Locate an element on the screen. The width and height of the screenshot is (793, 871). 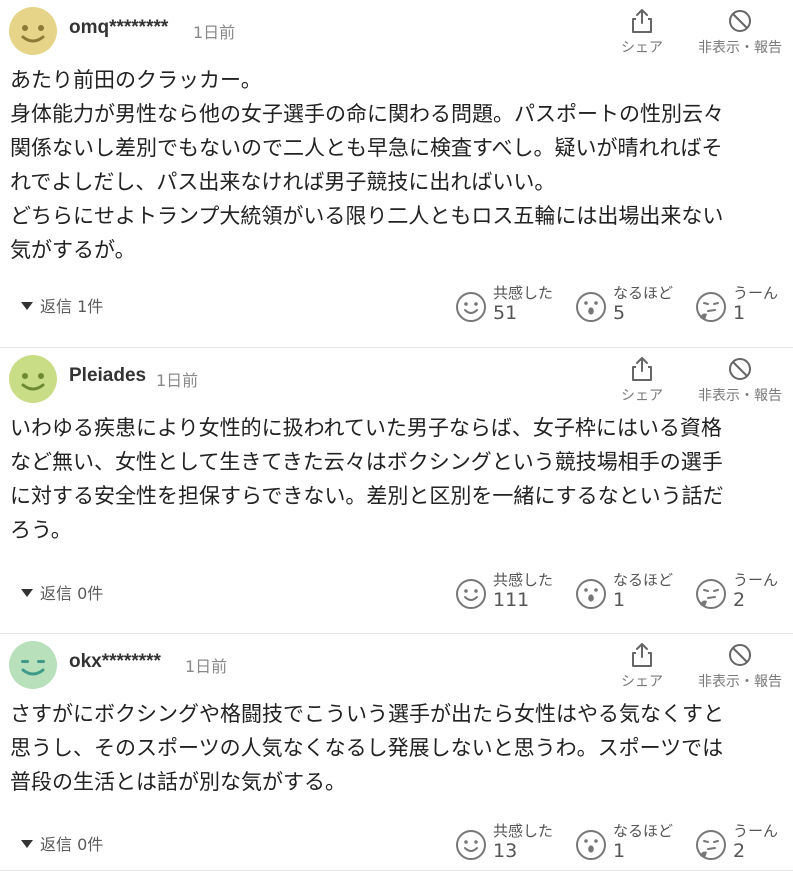
username: okx******** is located at coordinates (115, 662).